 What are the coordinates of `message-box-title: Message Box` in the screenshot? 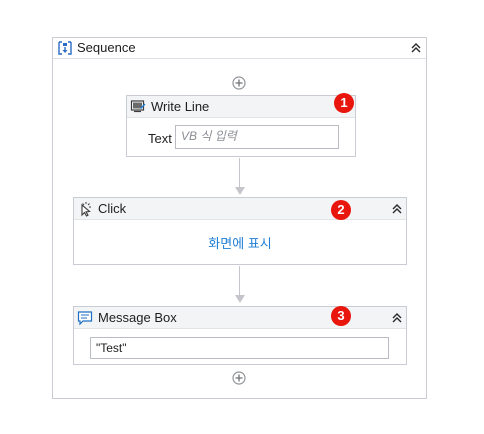 It's located at (137, 317).